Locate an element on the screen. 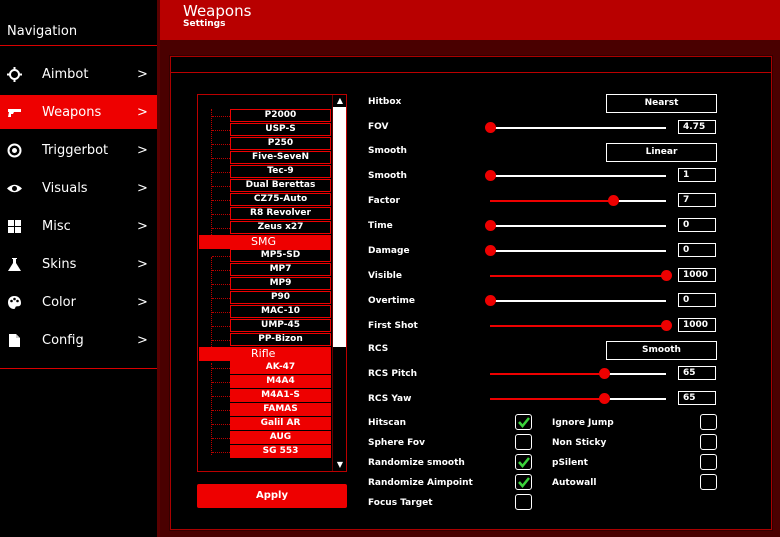  rcs-yaw-value: 65 is located at coordinates (697, 398).